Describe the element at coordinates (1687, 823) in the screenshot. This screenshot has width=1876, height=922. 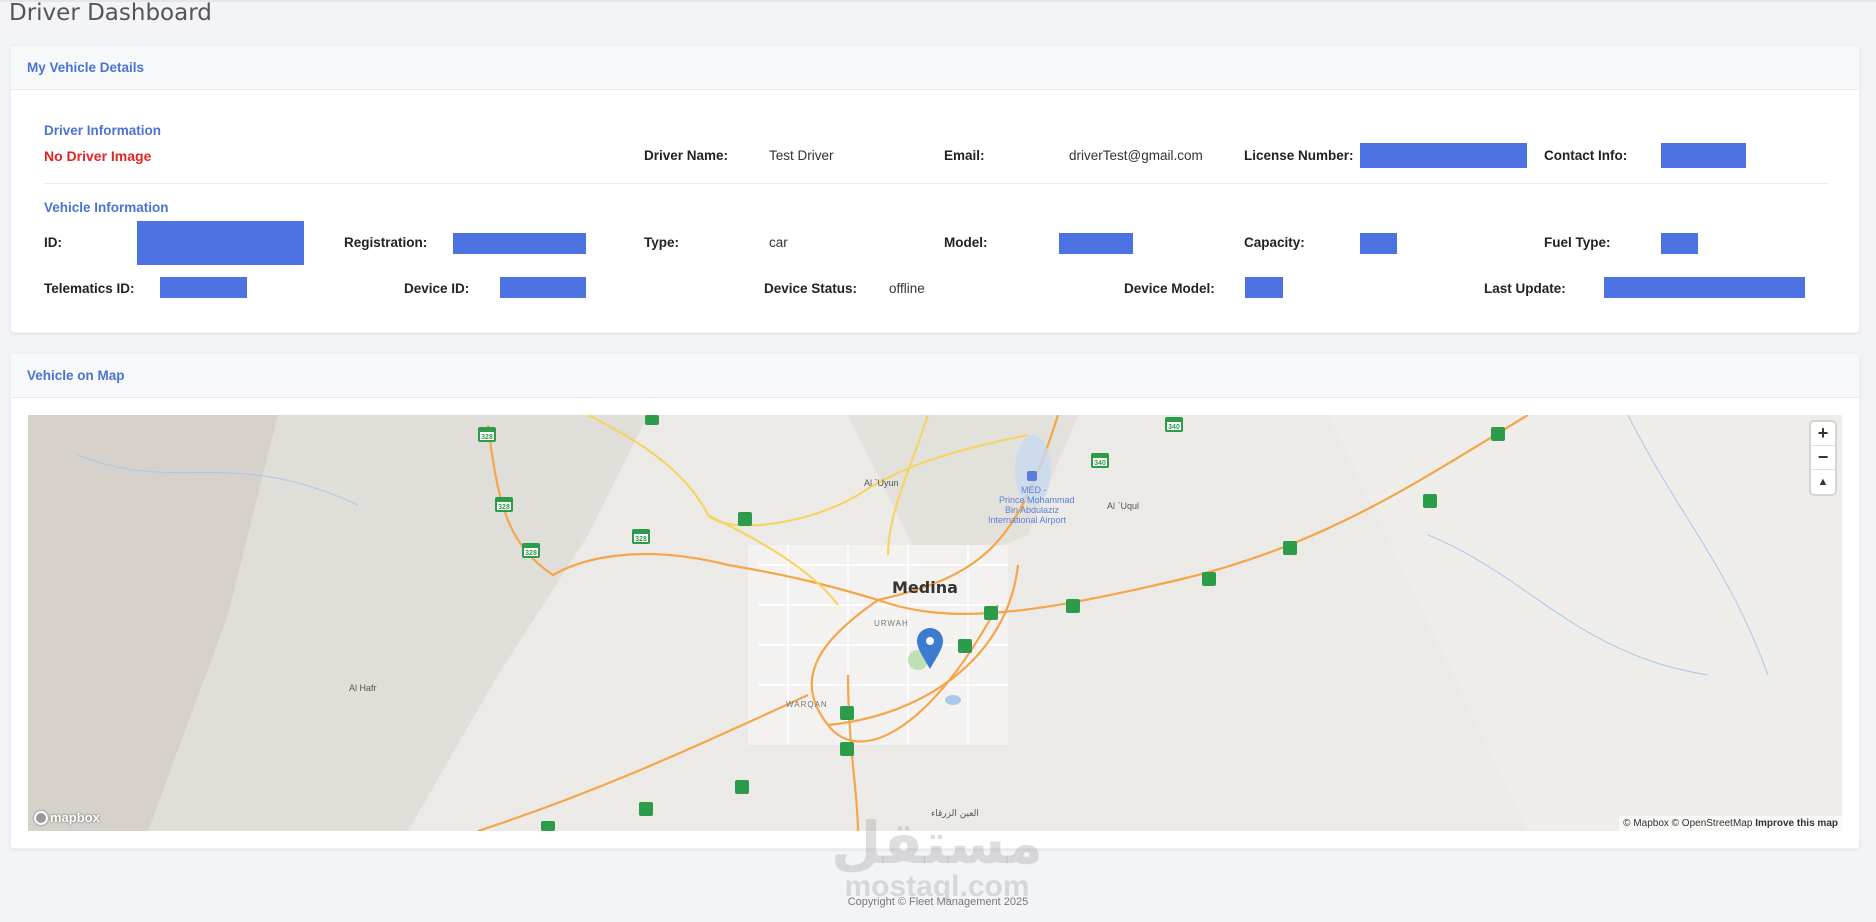
I see `attribution-text: © Mapbox © OpenStreetMap` at that location.